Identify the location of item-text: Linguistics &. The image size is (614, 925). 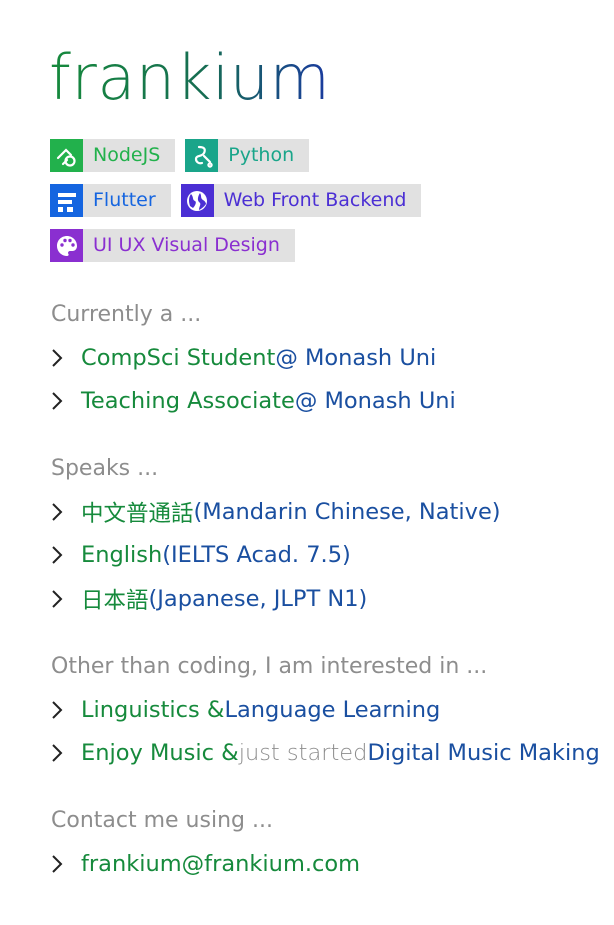
(153, 710).